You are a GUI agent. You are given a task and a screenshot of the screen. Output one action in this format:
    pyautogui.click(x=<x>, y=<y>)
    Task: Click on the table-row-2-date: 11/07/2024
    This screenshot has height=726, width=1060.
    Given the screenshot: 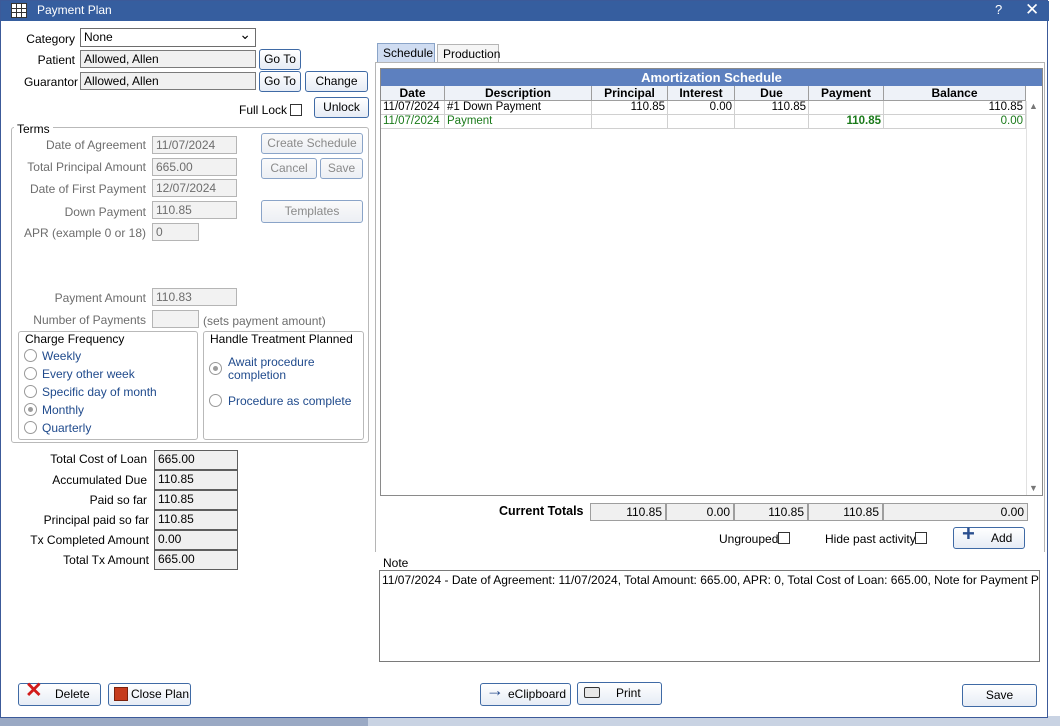 What is the action you would take?
    pyautogui.click(x=413, y=122)
    